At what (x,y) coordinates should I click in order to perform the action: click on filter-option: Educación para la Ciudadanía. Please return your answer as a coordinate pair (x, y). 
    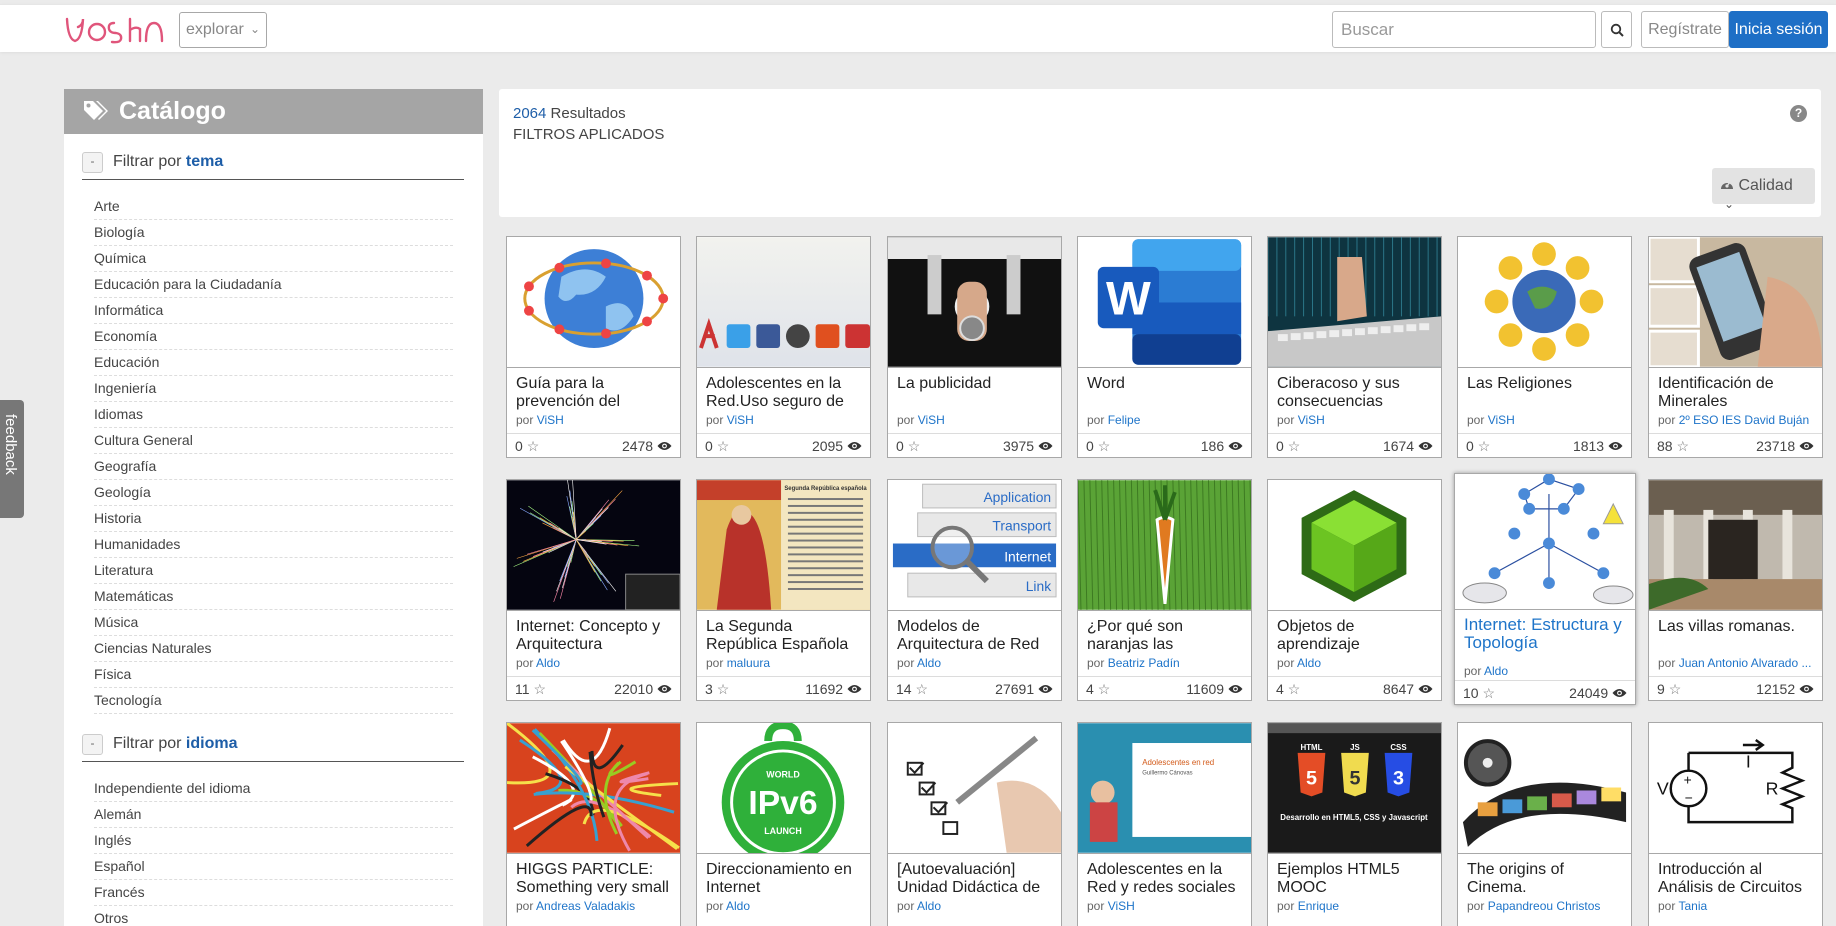
    Looking at the image, I should click on (273, 285).